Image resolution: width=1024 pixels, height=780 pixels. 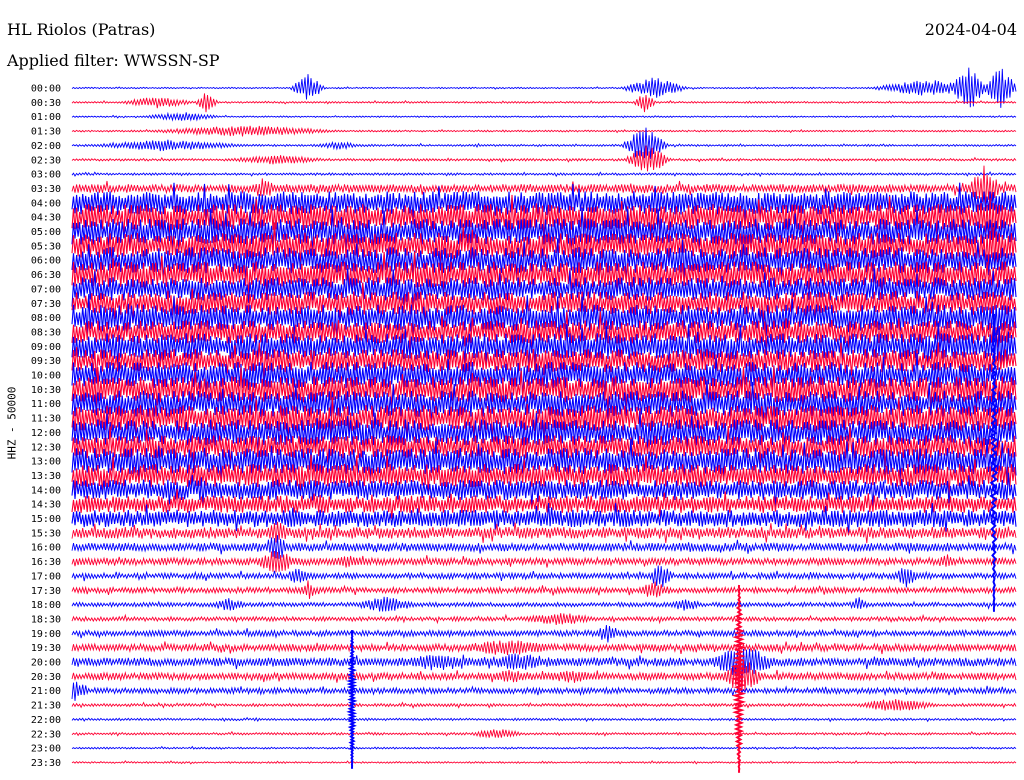 What do you see at coordinates (46, 619) in the screenshot?
I see `row-time-label: 18:30` at bounding box center [46, 619].